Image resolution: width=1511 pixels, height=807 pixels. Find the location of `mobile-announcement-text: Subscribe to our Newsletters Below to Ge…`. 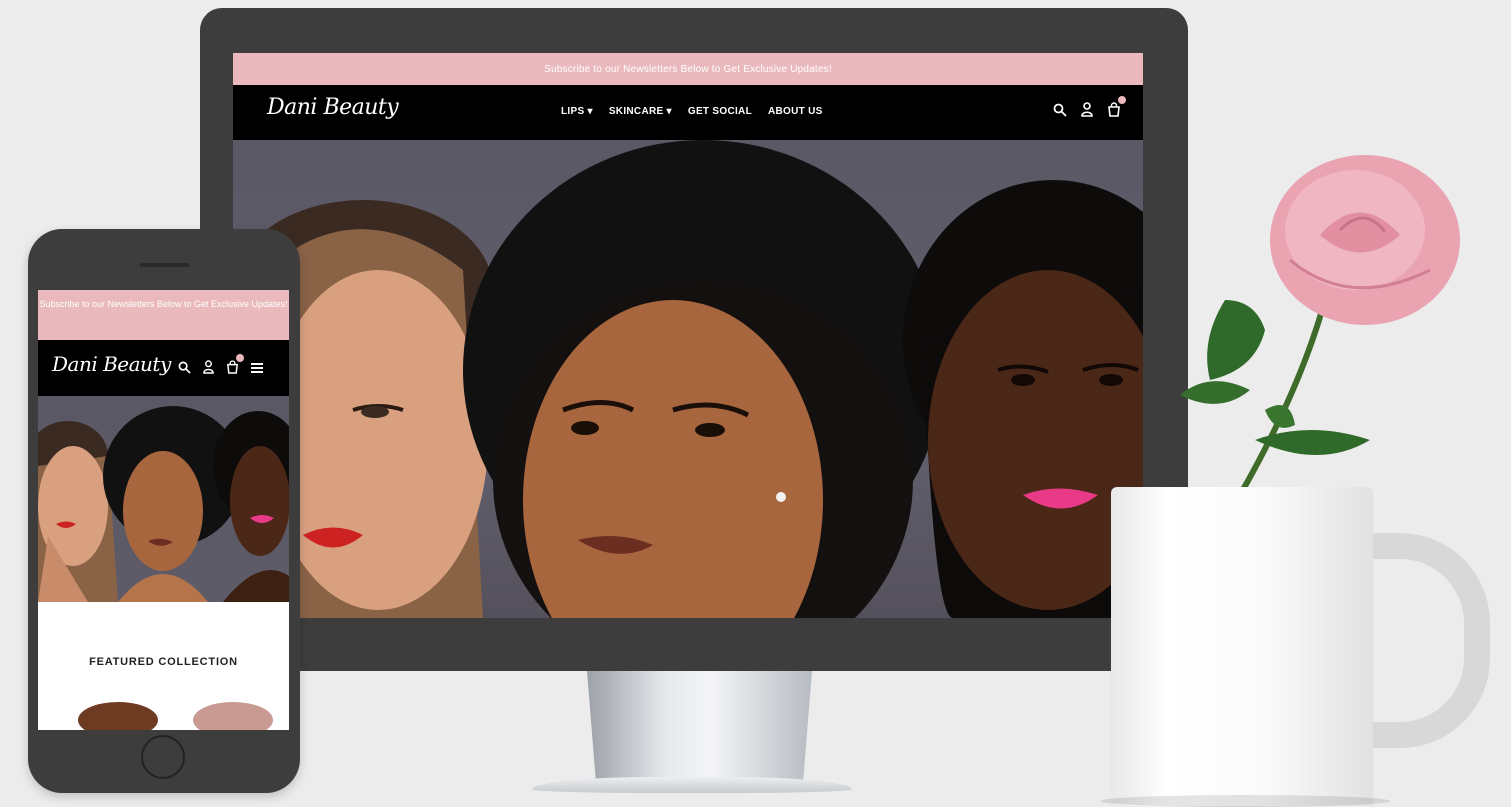

mobile-announcement-text: Subscribe to our Newsletters Below to Ge… is located at coordinates (163, 304).